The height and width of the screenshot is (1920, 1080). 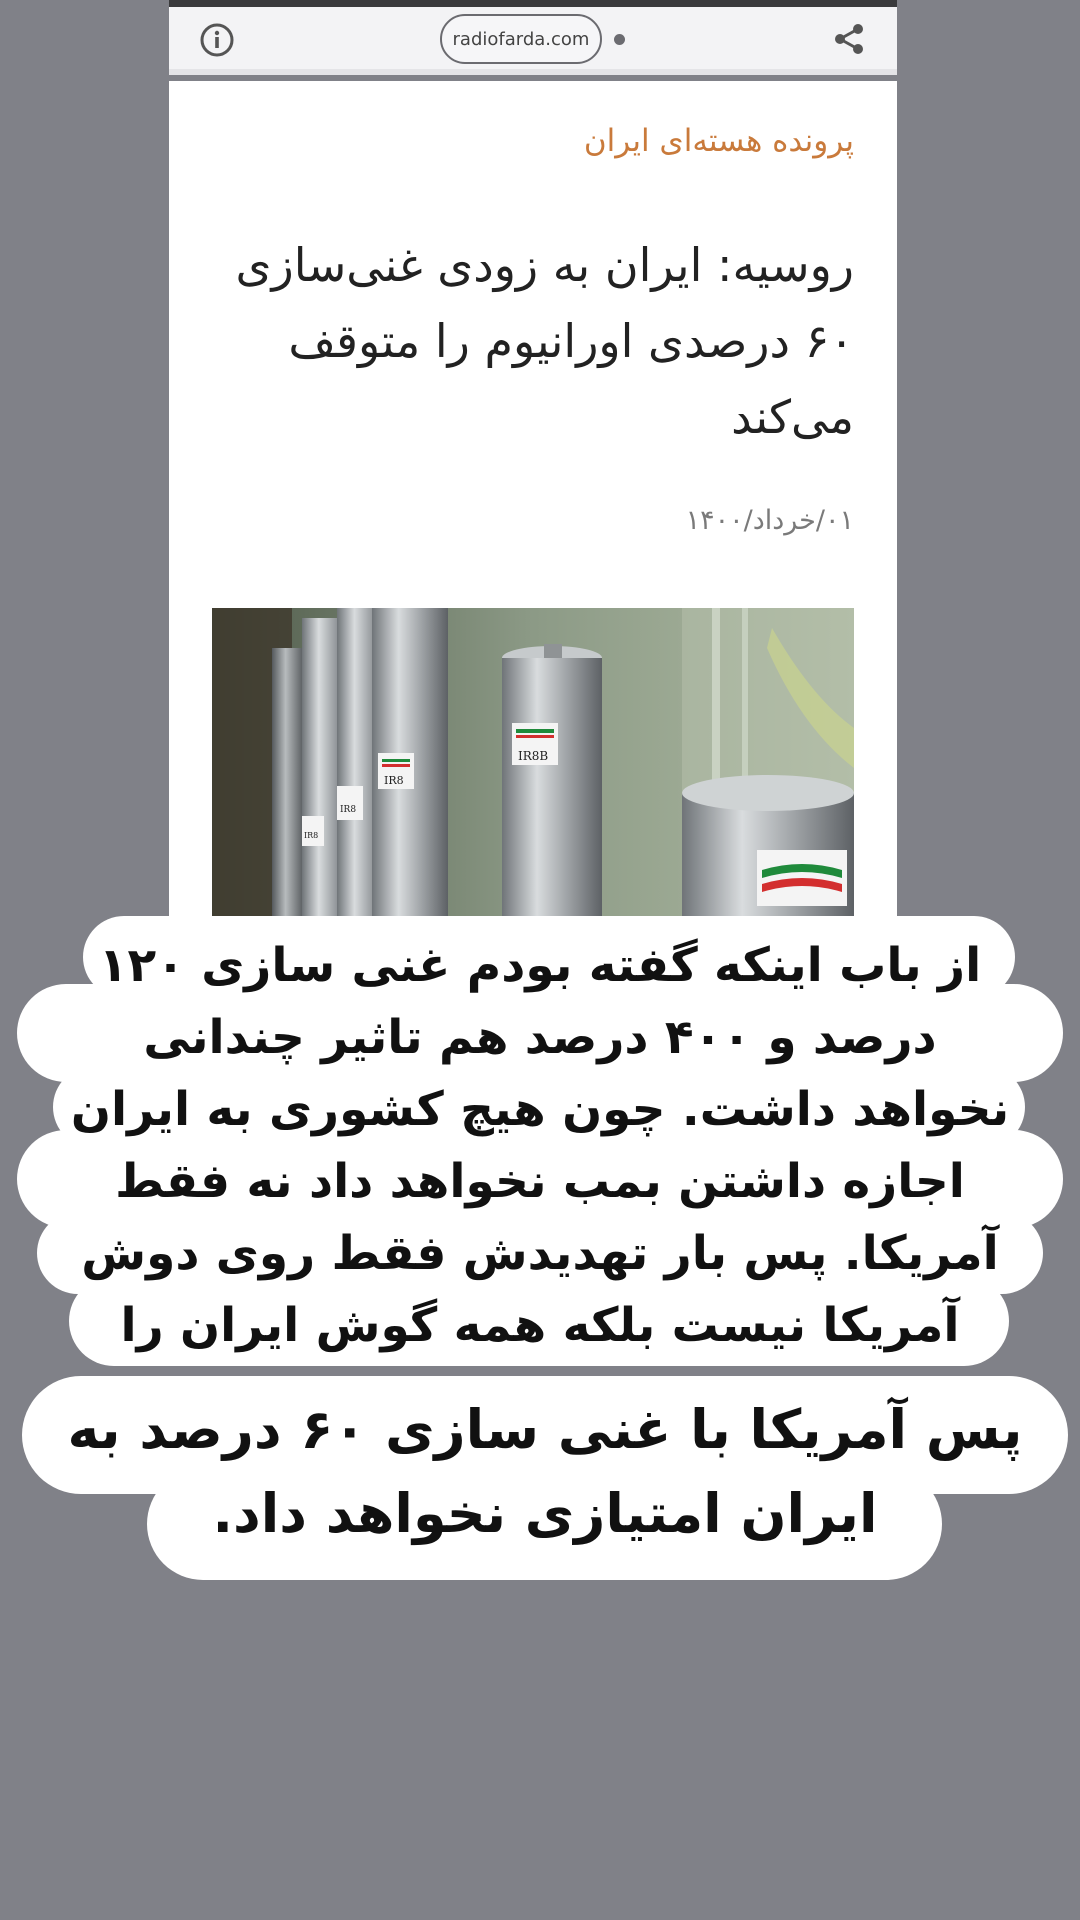 I want to click on browser-toolbar: radiofarda.com, so click(x=533, y=41).